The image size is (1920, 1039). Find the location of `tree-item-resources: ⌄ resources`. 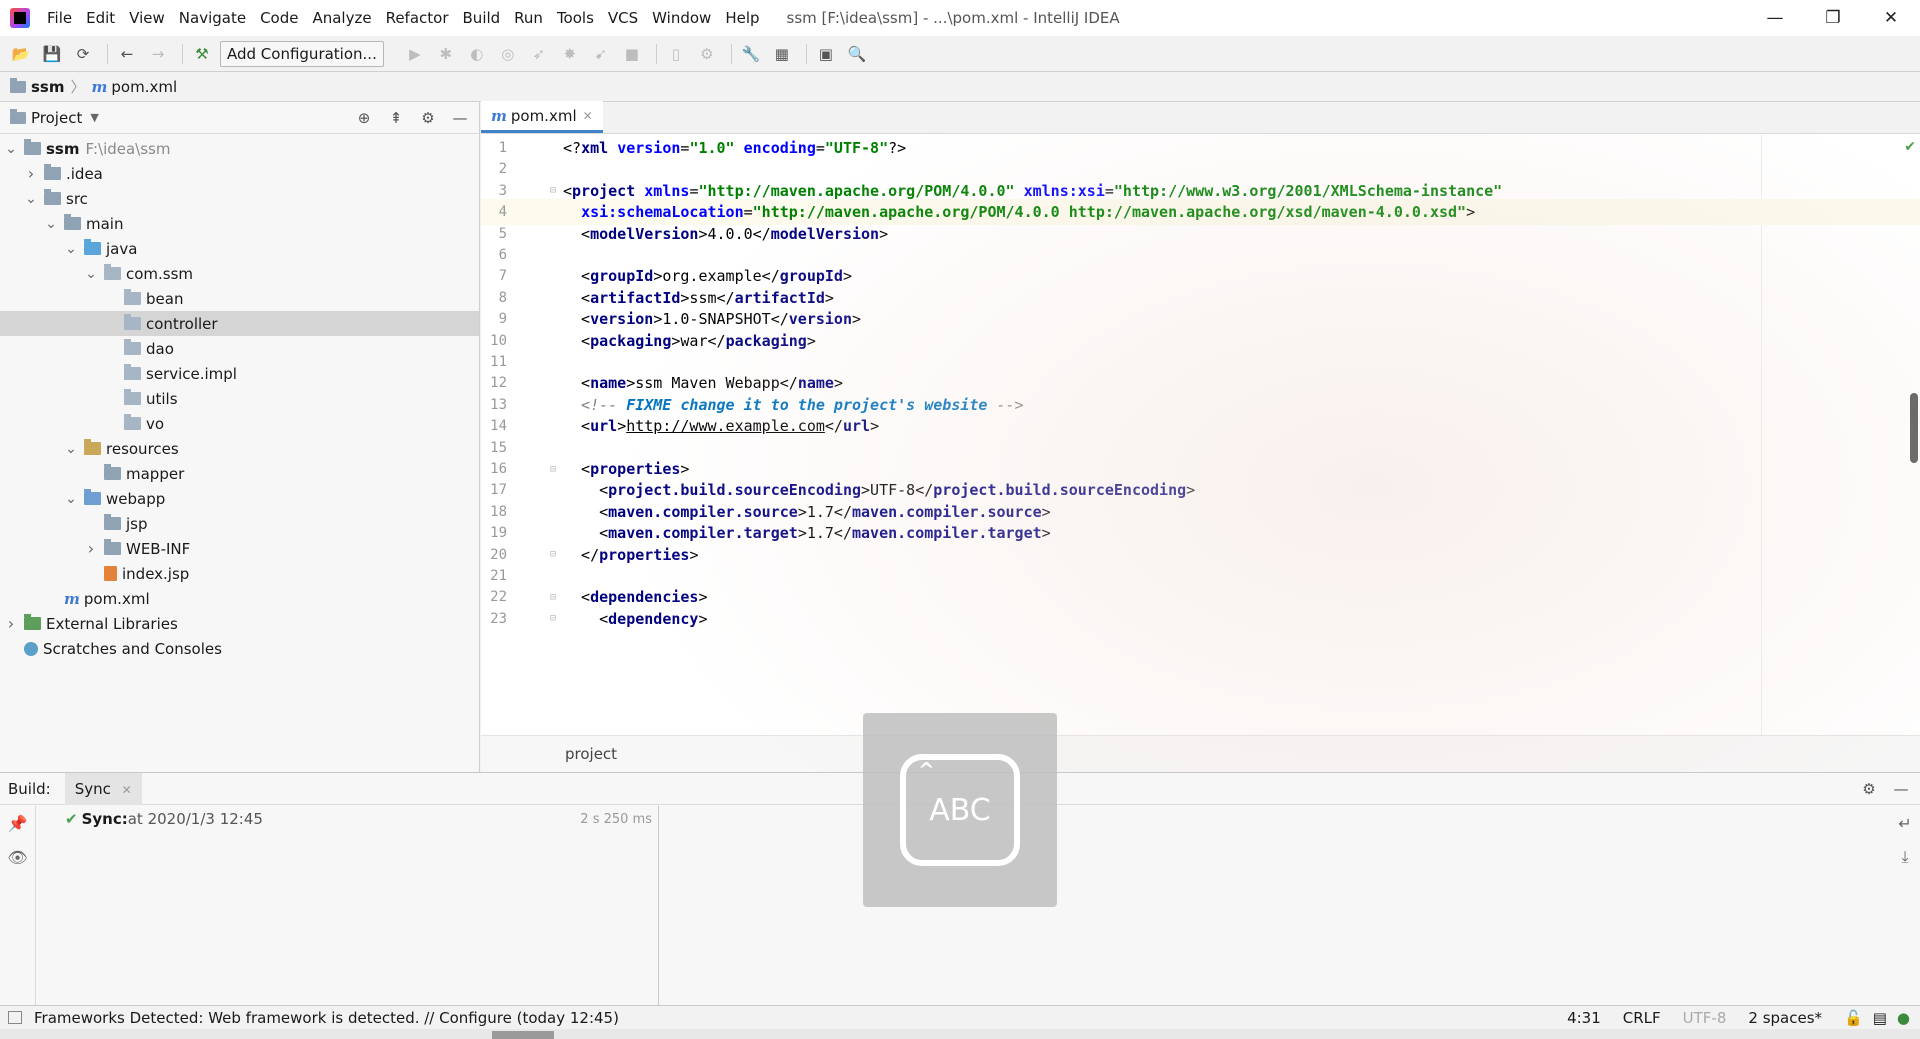

tree-item-resources: ⌄ resources is located at coordinates (239, 448).